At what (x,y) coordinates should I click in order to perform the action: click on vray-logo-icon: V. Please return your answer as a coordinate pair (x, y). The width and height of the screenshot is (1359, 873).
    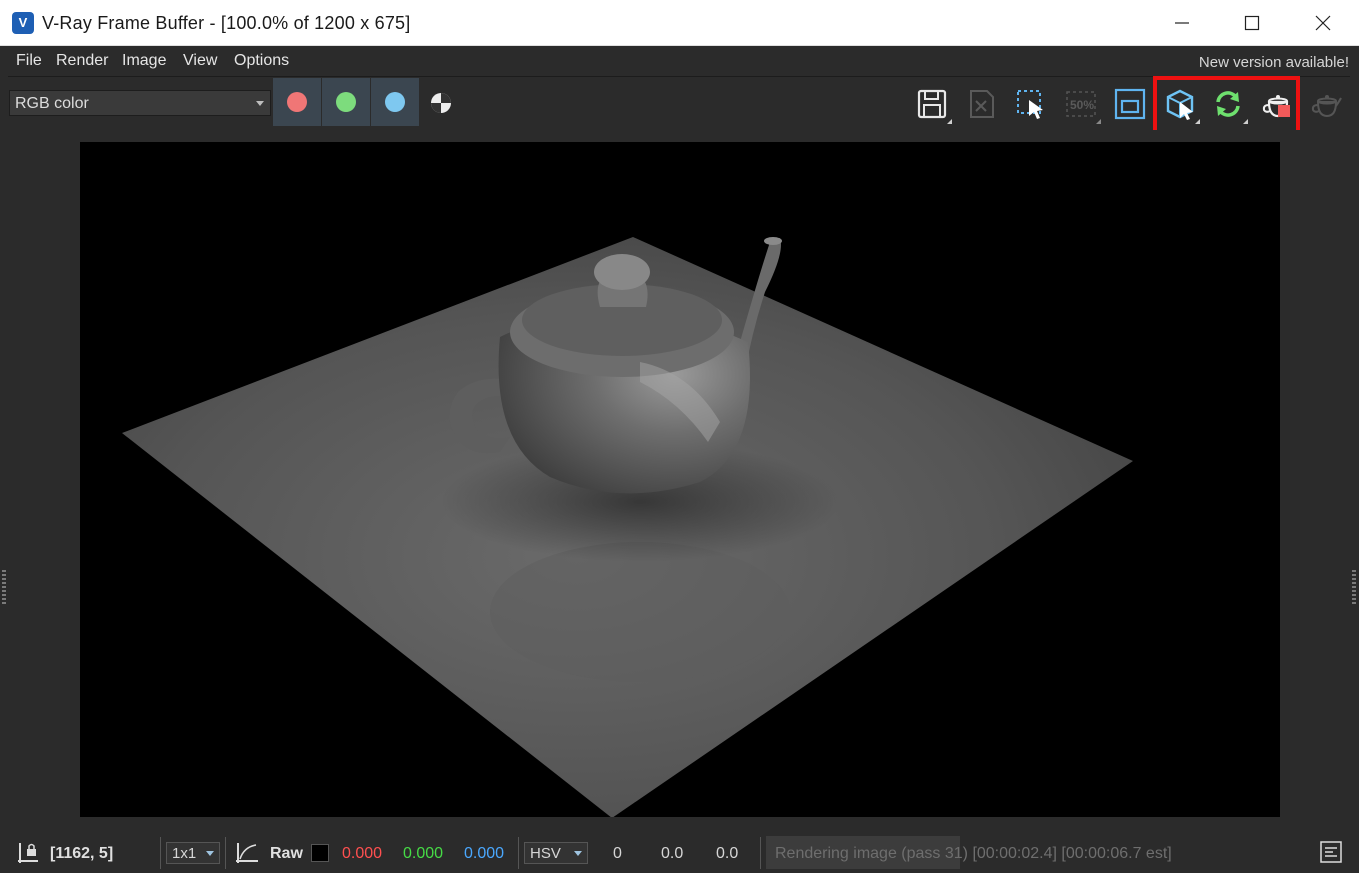
    Looking at the image, I should click on (23, 23).